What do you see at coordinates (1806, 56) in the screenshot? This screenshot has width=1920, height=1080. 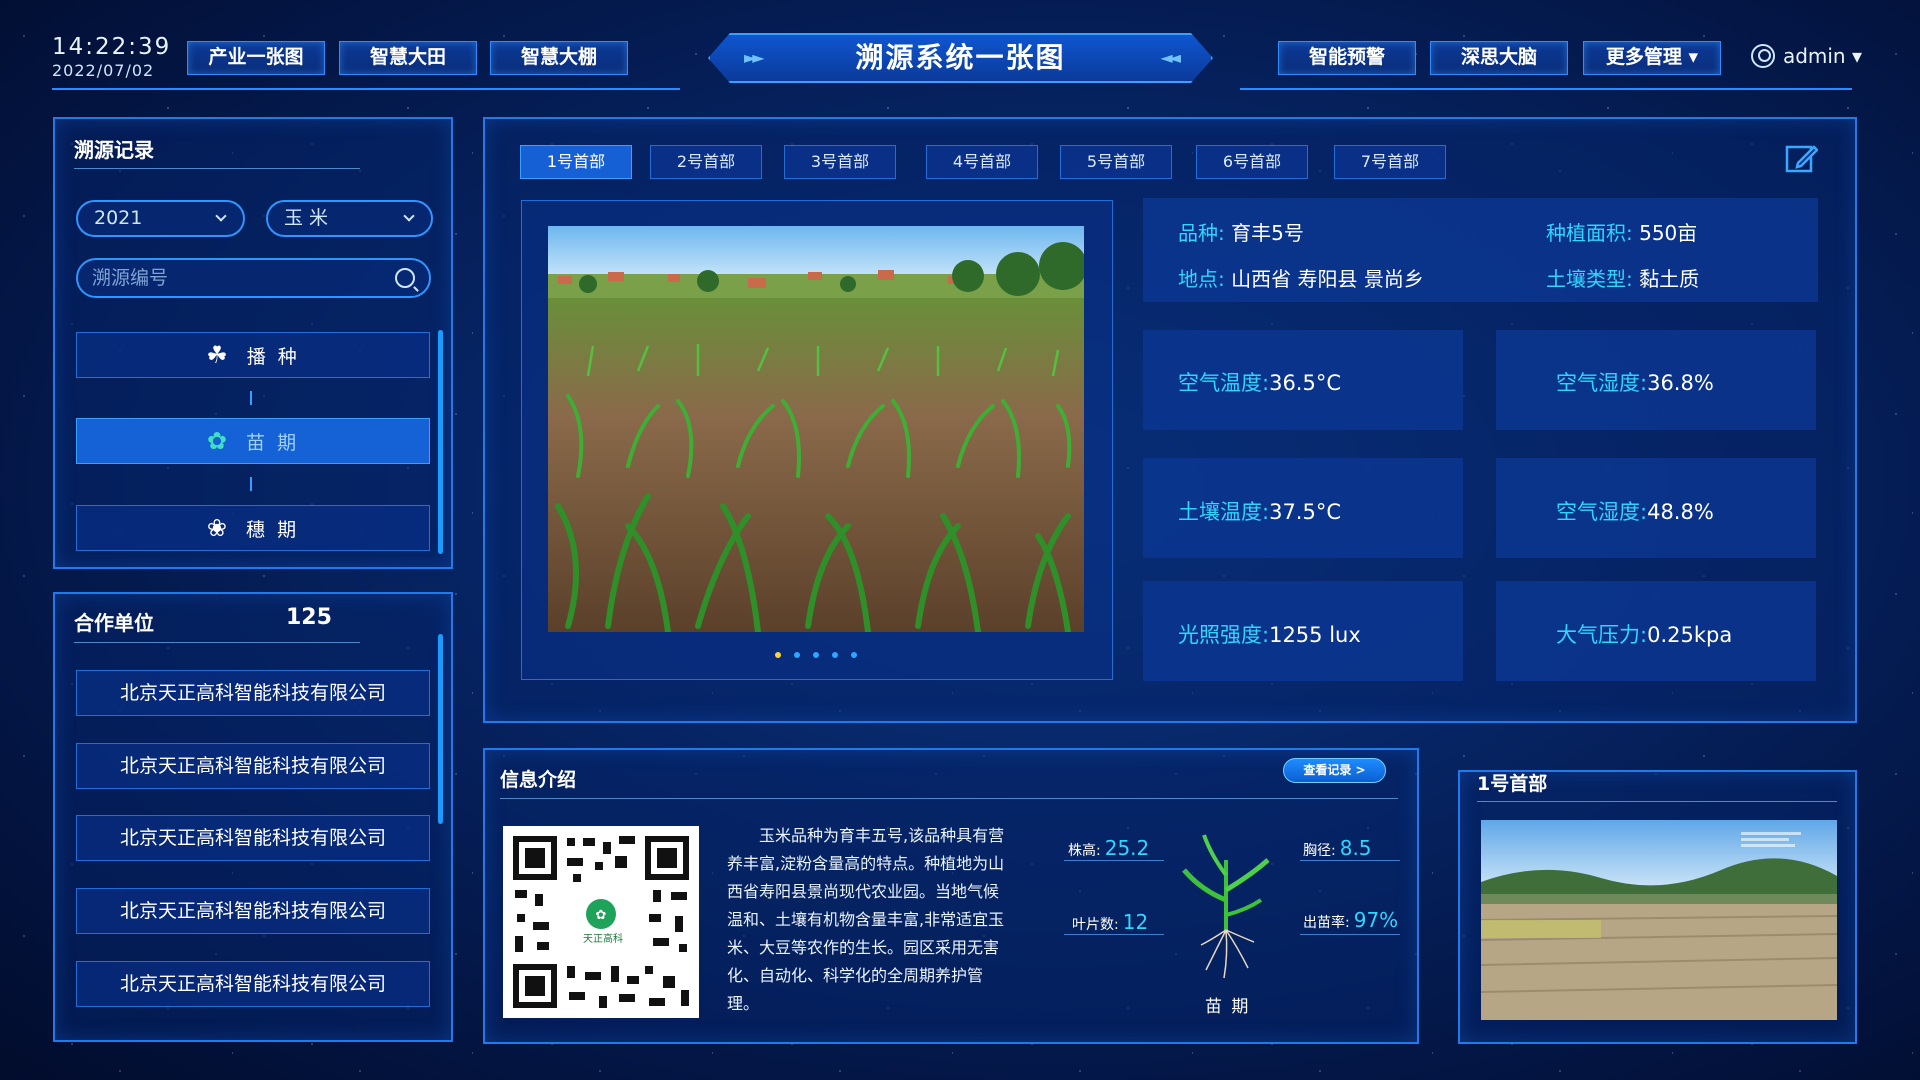 I see `user-menu: admin ▾` at bounding box center [1806, 56].